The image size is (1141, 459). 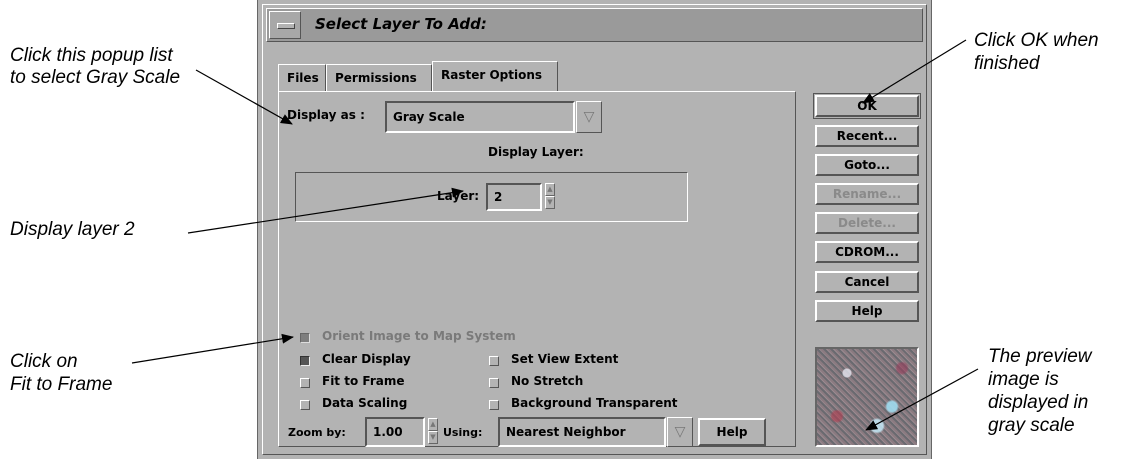 What do you see at coordinates (419, 336) in the screenshot?
I see `orient-image-label: Orient Image to Map System` at bounding box center [419, 336].